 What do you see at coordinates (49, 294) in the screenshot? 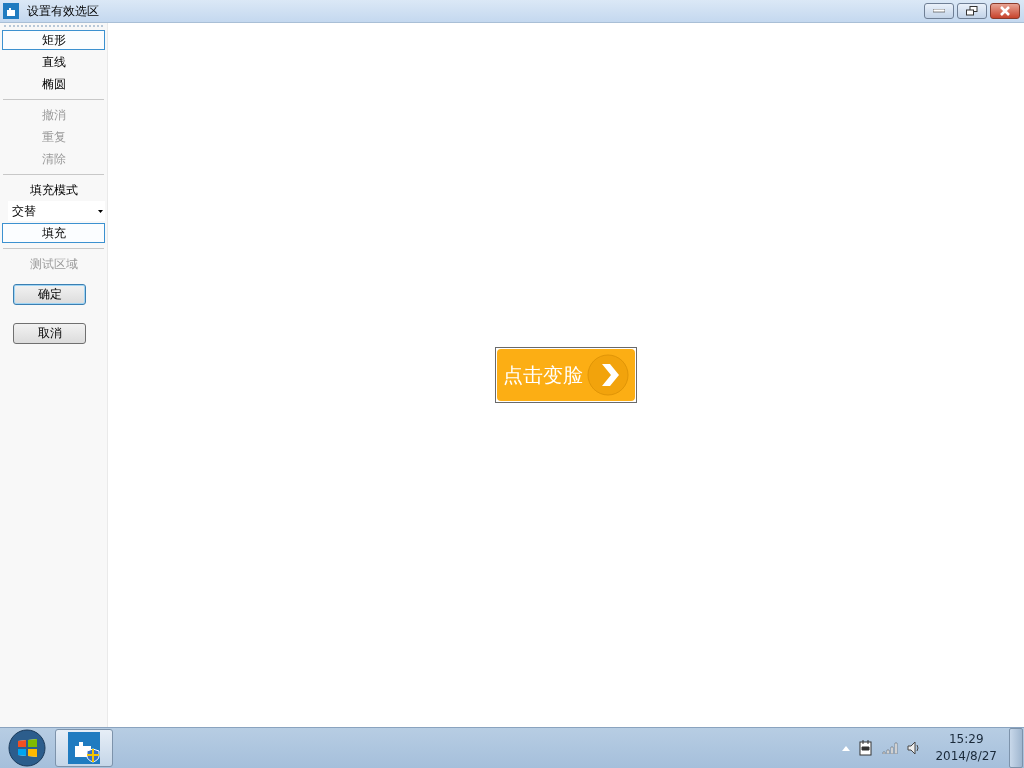
I see `dialog-button: 确定` at bounding box center [49, 294].